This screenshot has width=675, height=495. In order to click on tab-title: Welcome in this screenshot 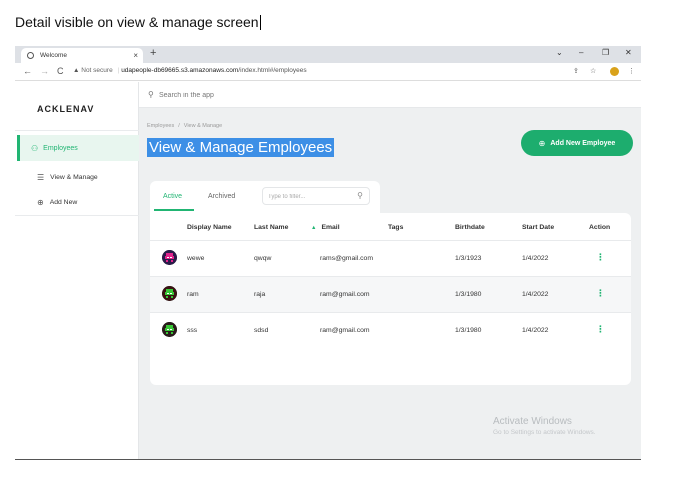, I will do `click(53, 55)`.